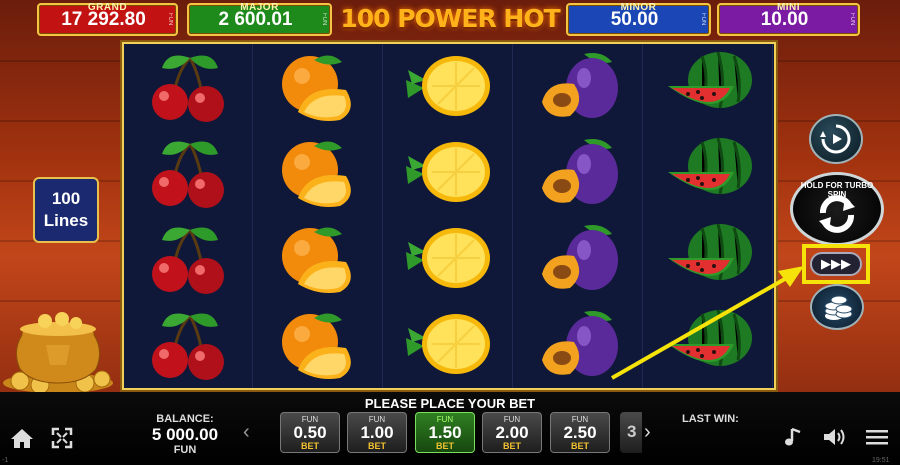 This screenshot has height=465, width=900. I want to click on sound-button, so click(836, 439).